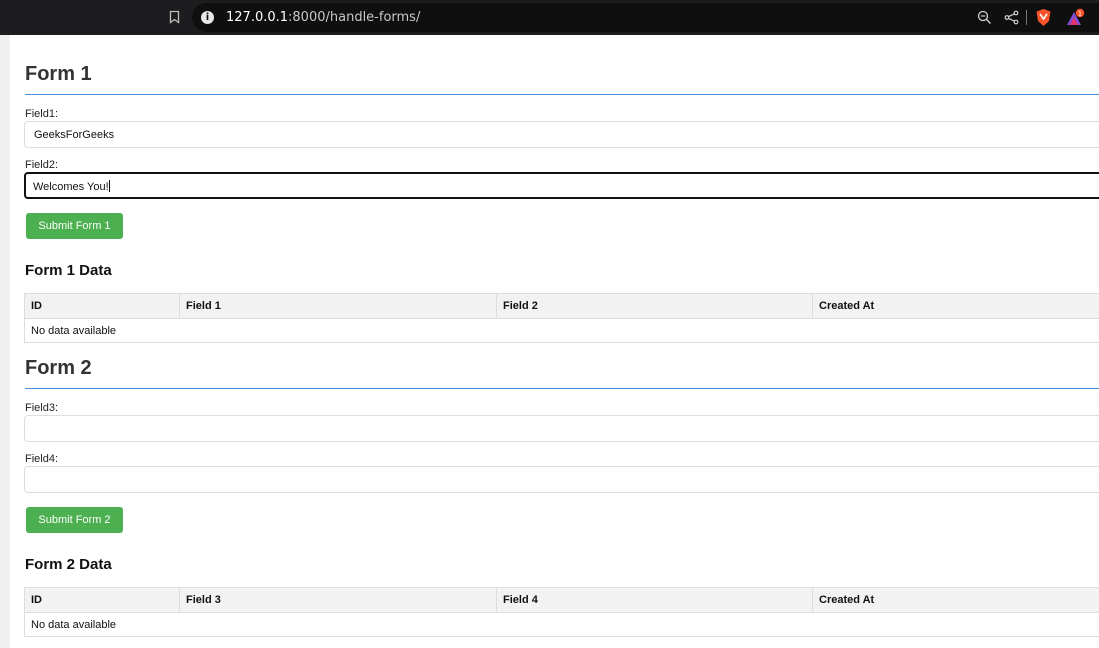 This screenshot has height=648, width=1099. What do you see at coordinates (645, 17) in the screenshot?
I see `address-bar: i 127.0.0.1:8000/handle-forms/ 1` at bounding box center [645, 17].